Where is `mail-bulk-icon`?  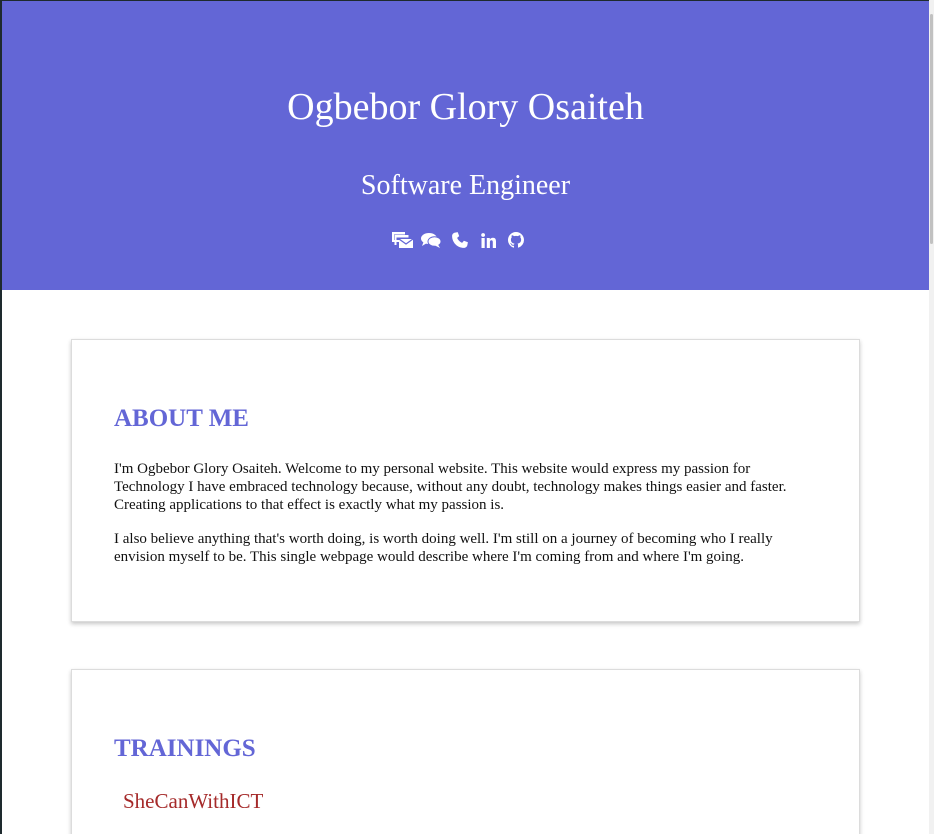
mail-bulk-icon is located at coordinates (402, 240).